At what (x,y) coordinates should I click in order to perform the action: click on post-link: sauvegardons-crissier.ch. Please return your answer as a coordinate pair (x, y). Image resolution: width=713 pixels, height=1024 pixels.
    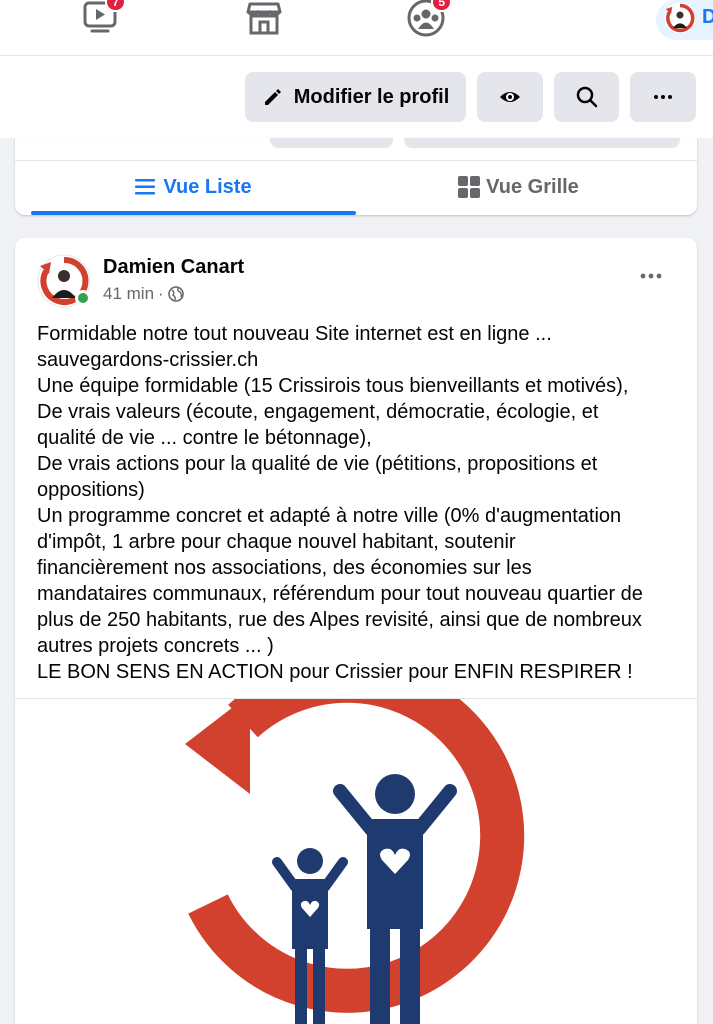
    Looking at the image, I should click on (362, 360).